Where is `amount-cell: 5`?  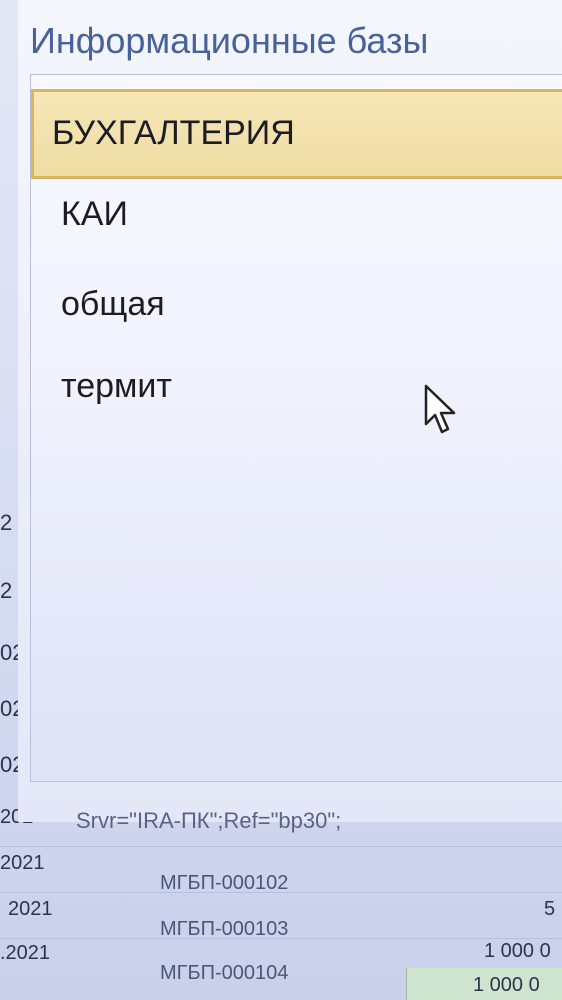
amount-cell: 5 is located at coordinates (550, 909).